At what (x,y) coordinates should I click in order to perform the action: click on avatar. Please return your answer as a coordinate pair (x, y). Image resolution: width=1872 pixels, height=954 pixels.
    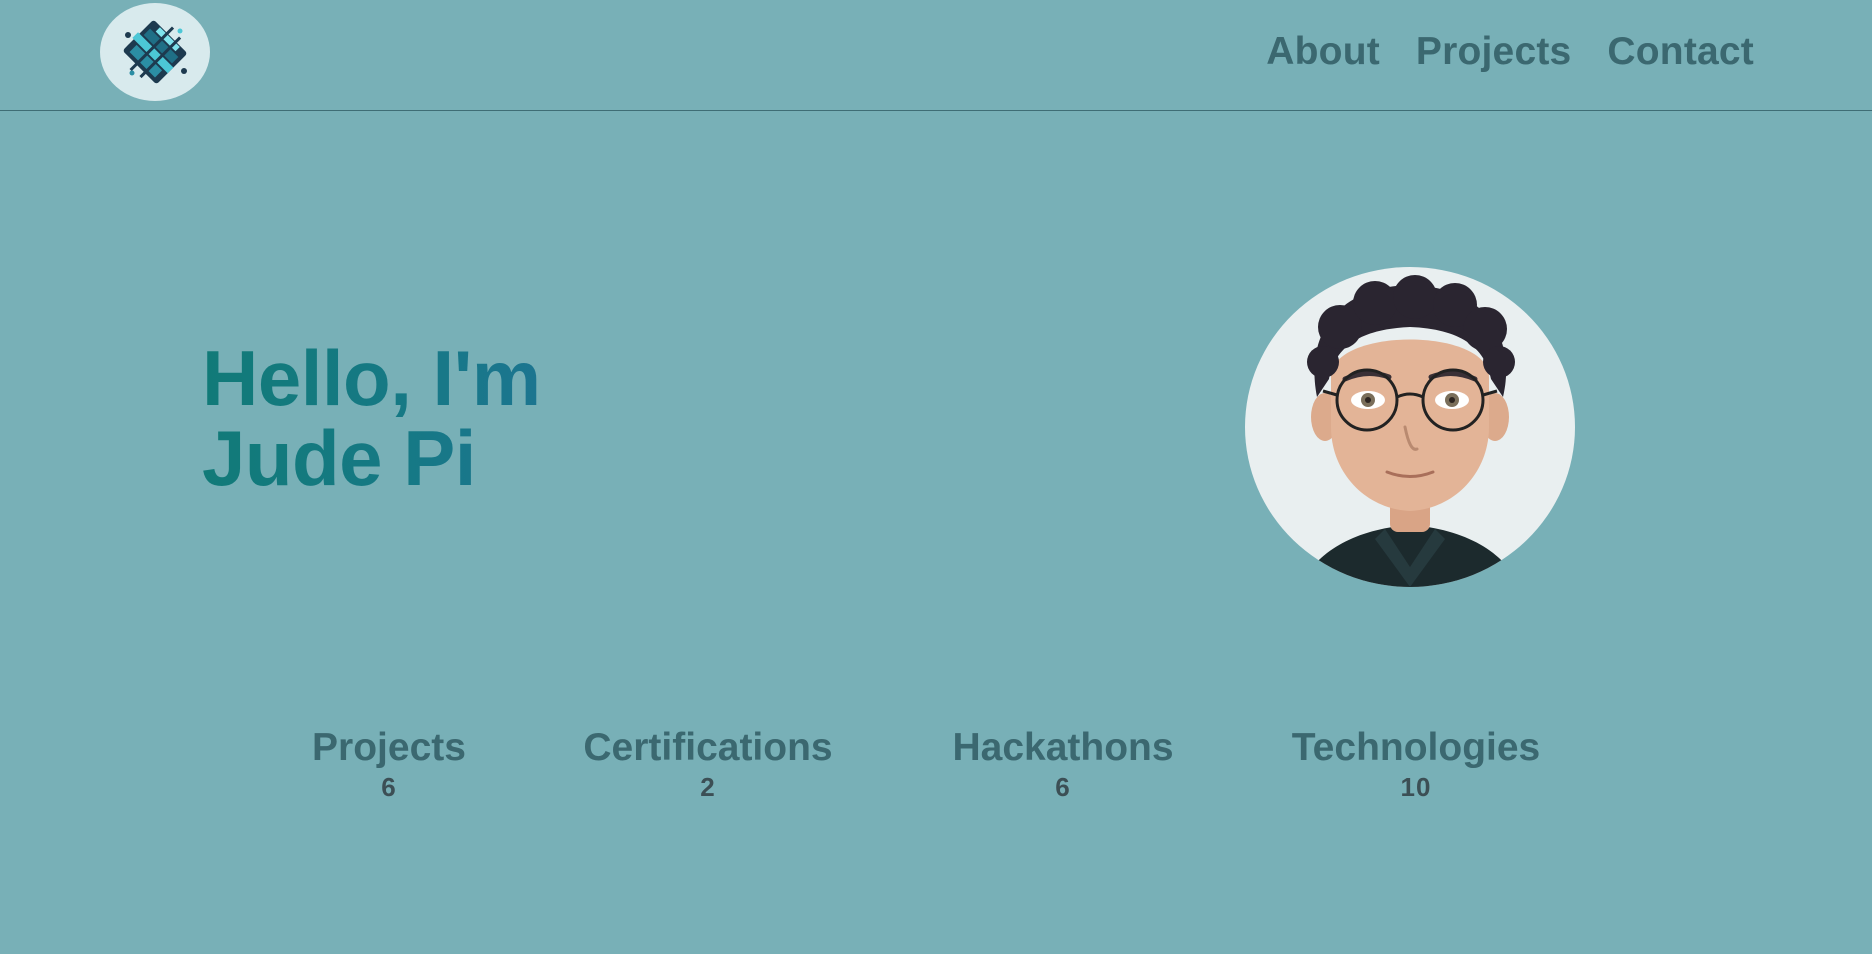
    Looking at the image, I should click on (1410, 427).